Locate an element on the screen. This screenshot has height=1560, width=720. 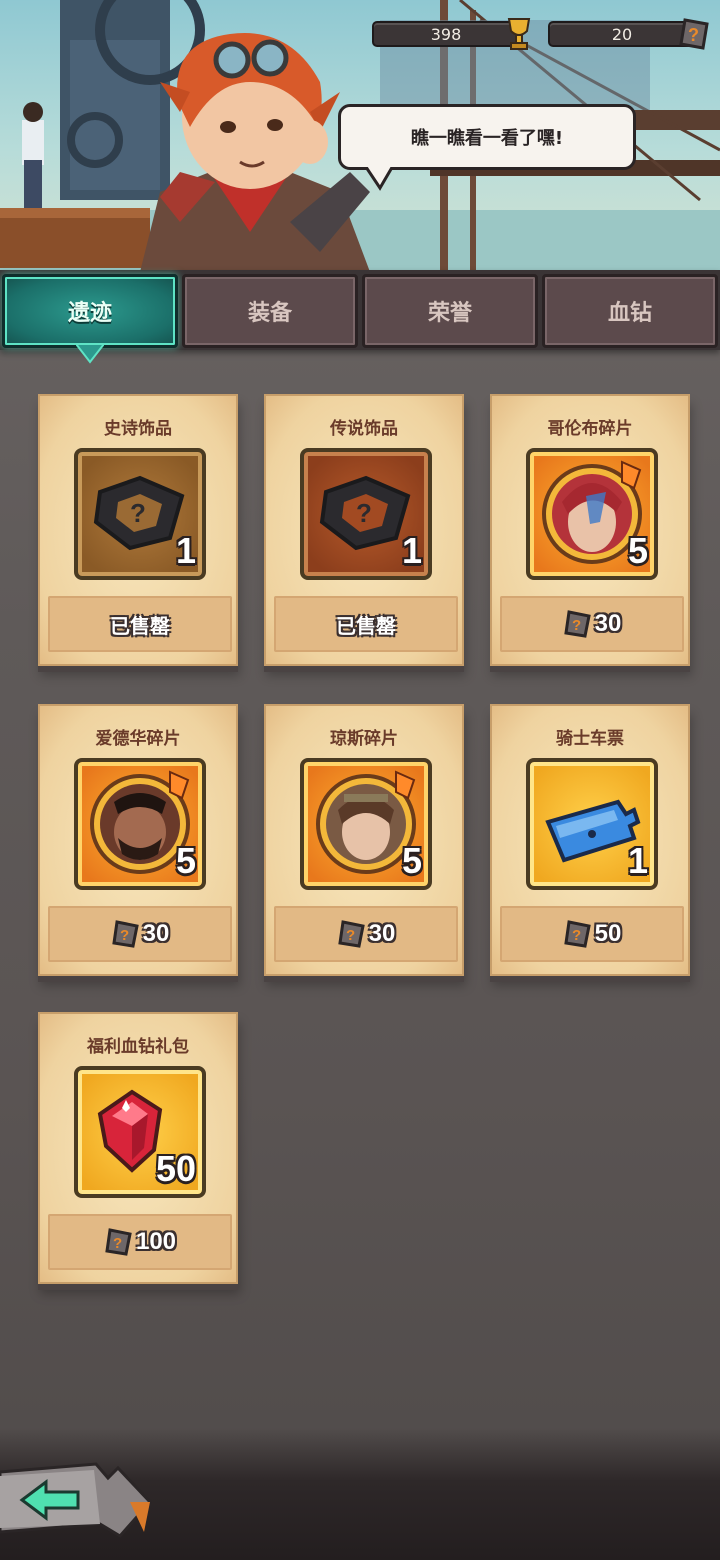
shop-item-card: 传说饰品 ? 1 已售罄 is located at coordinates (364, 530).